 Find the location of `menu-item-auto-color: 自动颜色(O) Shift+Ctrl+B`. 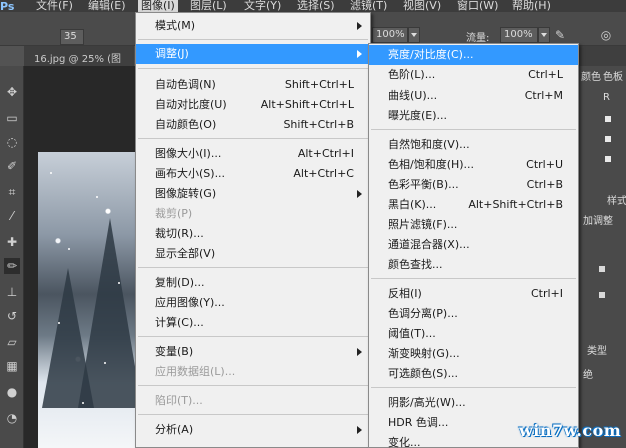

menu-item-auto-color: 自动颜色(O) Shift+Ctrl+B is located at coordinates (253, 125).